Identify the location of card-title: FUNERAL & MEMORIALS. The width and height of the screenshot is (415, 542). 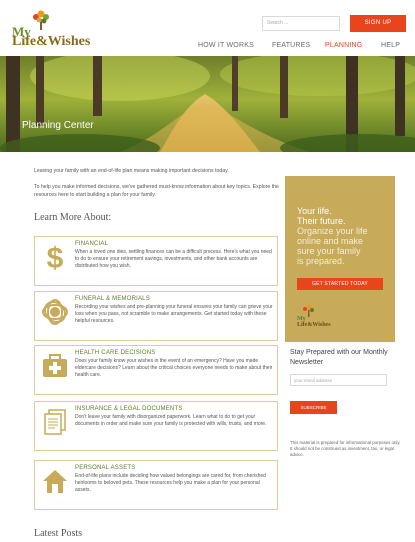
(112, 299).